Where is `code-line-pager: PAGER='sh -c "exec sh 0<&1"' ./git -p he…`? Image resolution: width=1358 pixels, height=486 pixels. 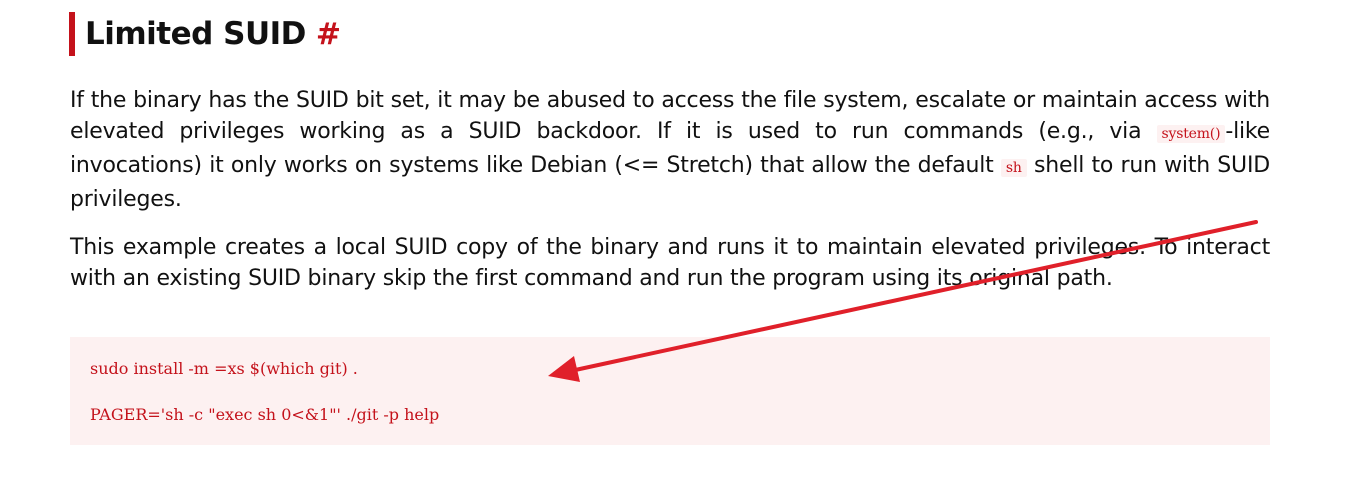
code-line-pager: PAGER='sh -c "exec sh 0<&1"' ./git -p he… is located at coordinates (264, 414).